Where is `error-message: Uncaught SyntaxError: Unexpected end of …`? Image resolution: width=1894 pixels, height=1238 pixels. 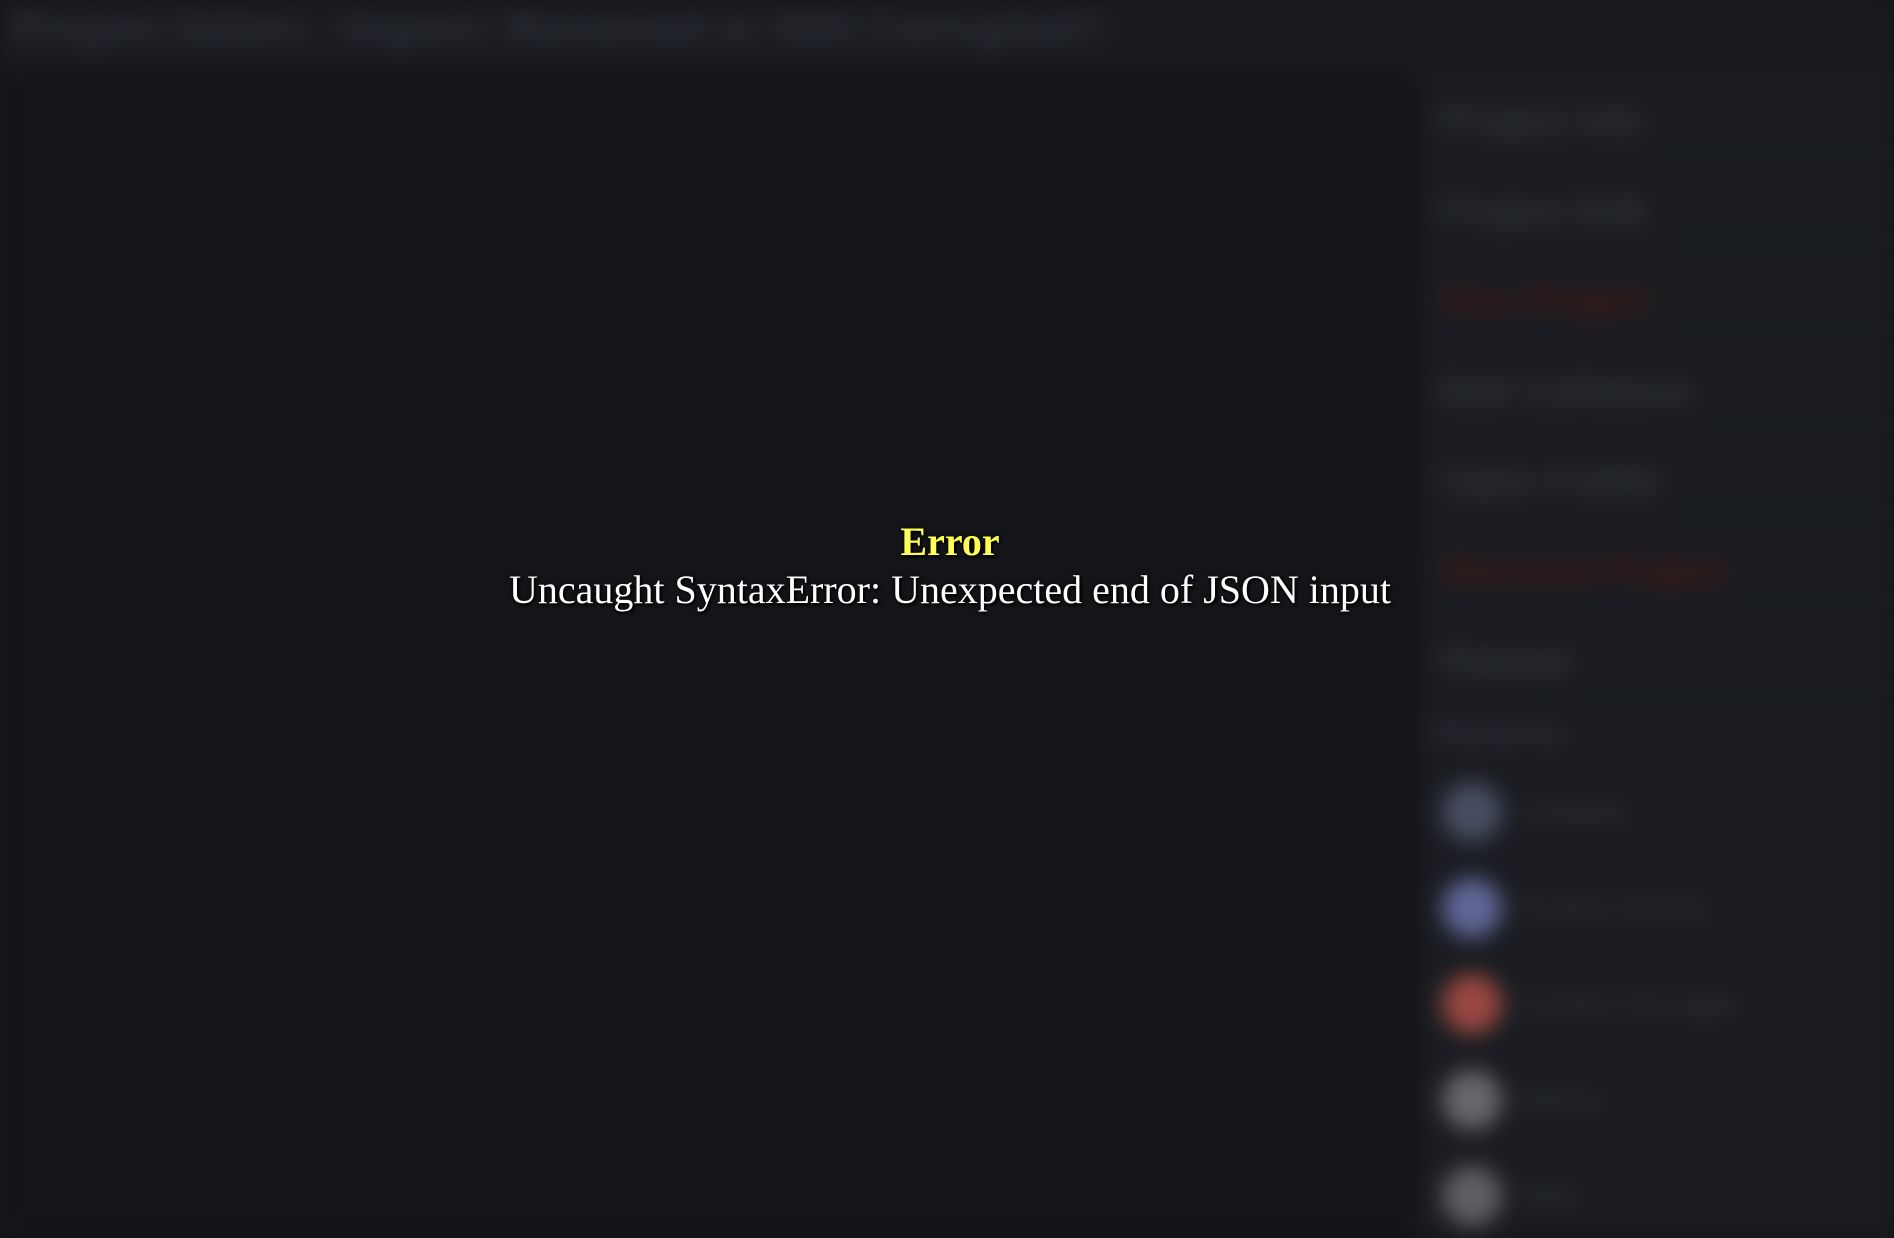
error-message: Uncaught SyntaxError: Unexpected end of … is located at coordinates (950, 589).